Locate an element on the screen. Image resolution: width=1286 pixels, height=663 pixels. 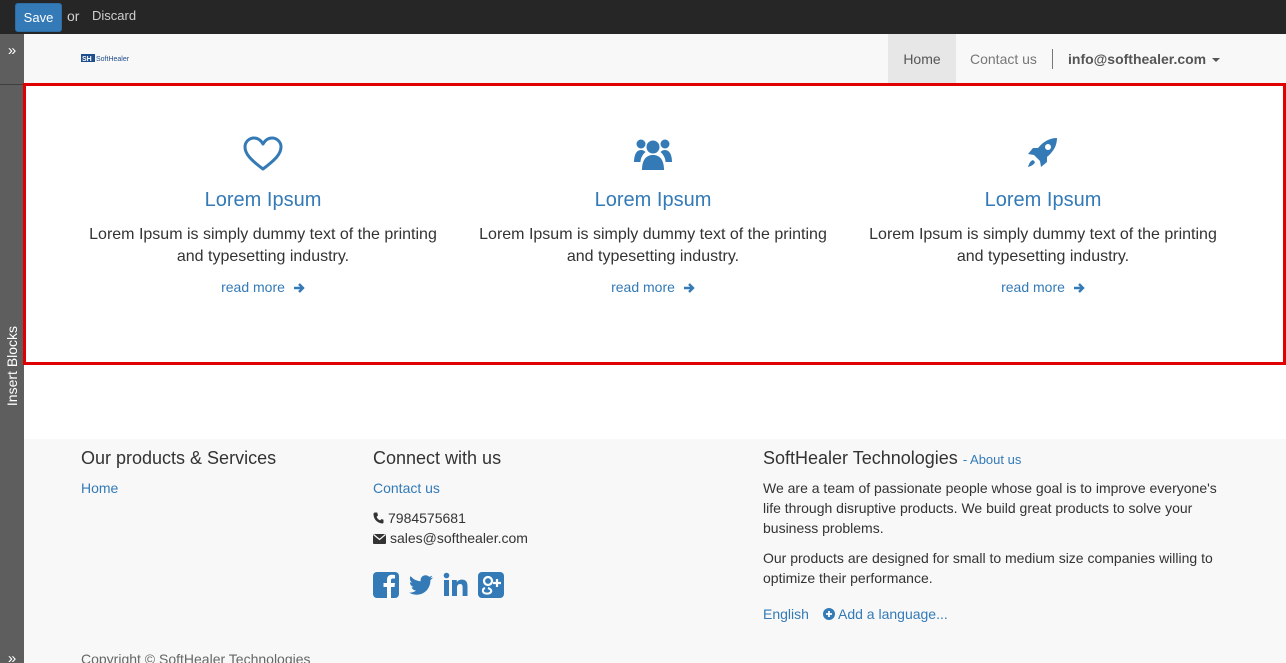
footer-link-home: Home is located at coordinates (99, 488).